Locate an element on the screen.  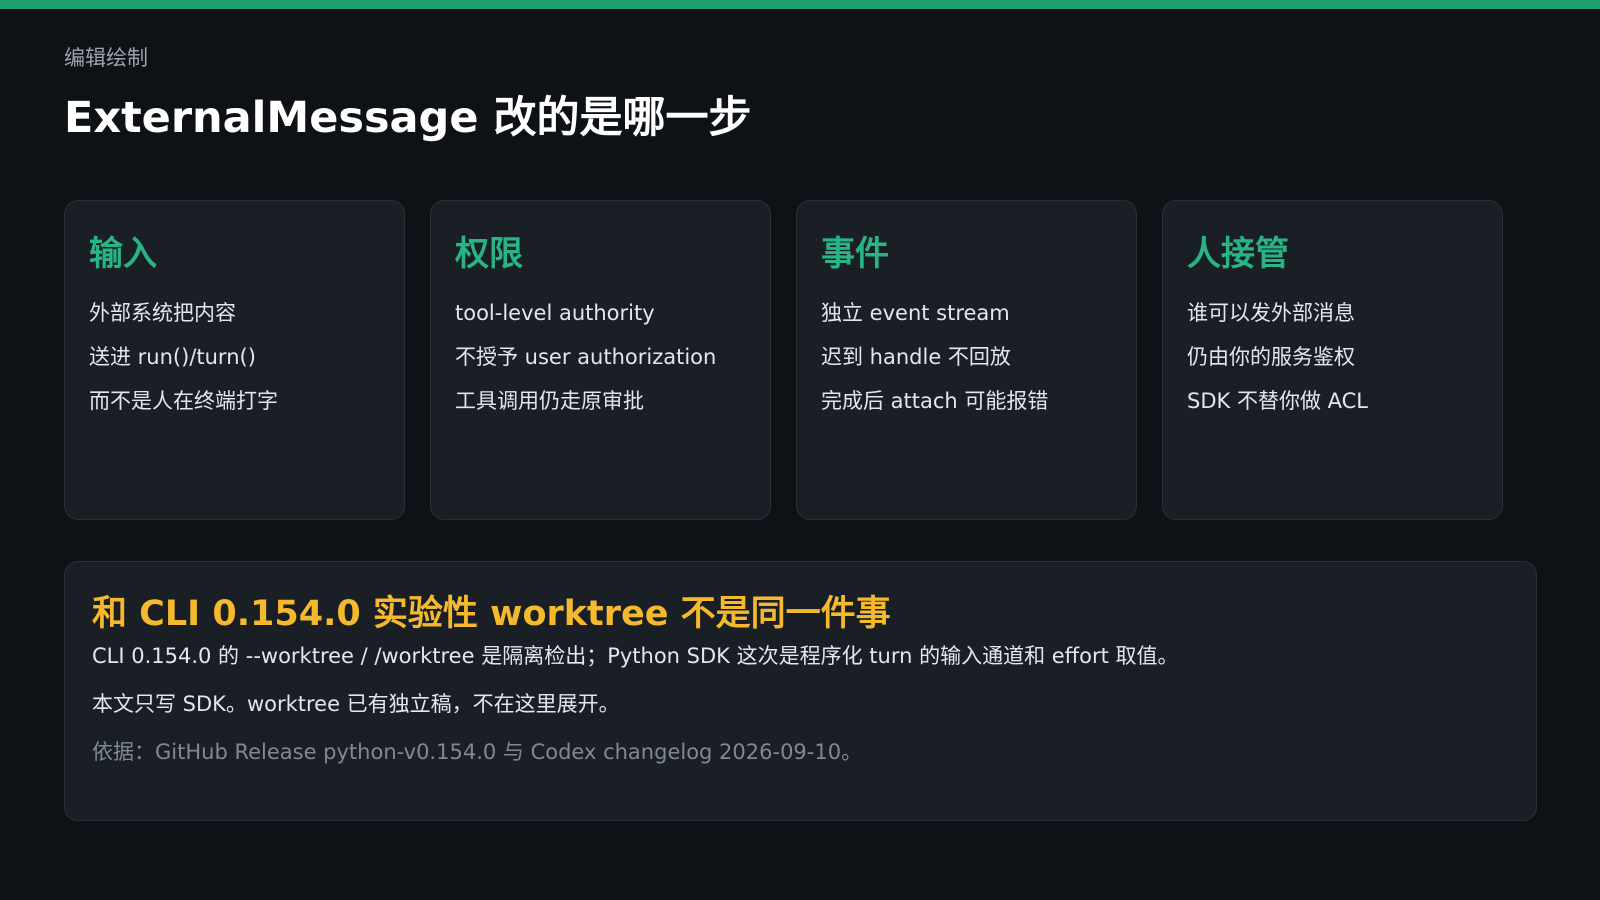
eyebrow-label: 编辑绘制 is located at coordinates (106, 58).